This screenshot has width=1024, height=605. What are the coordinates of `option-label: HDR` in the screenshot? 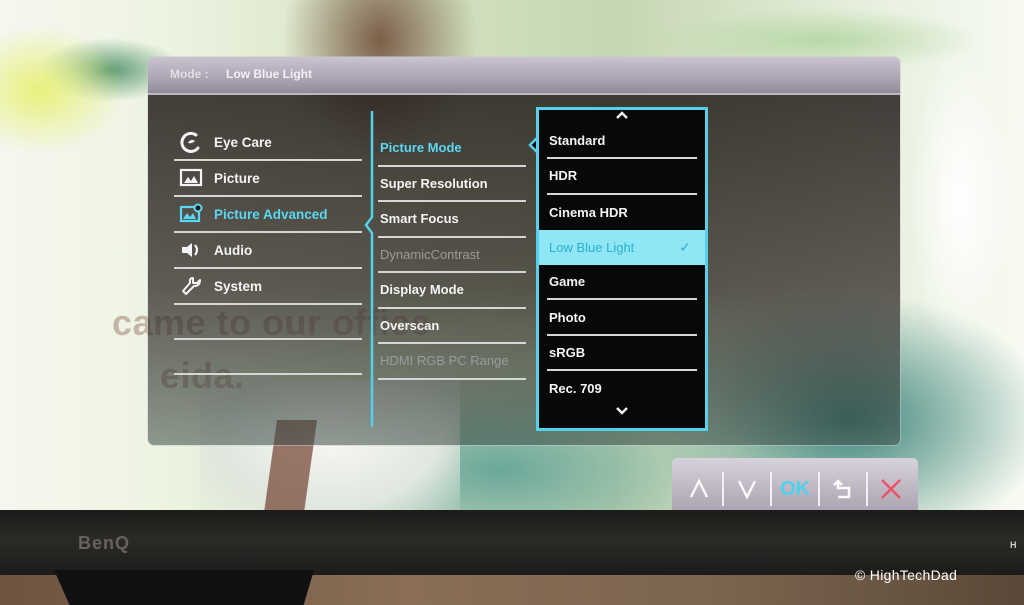 It's located at (563, 176).